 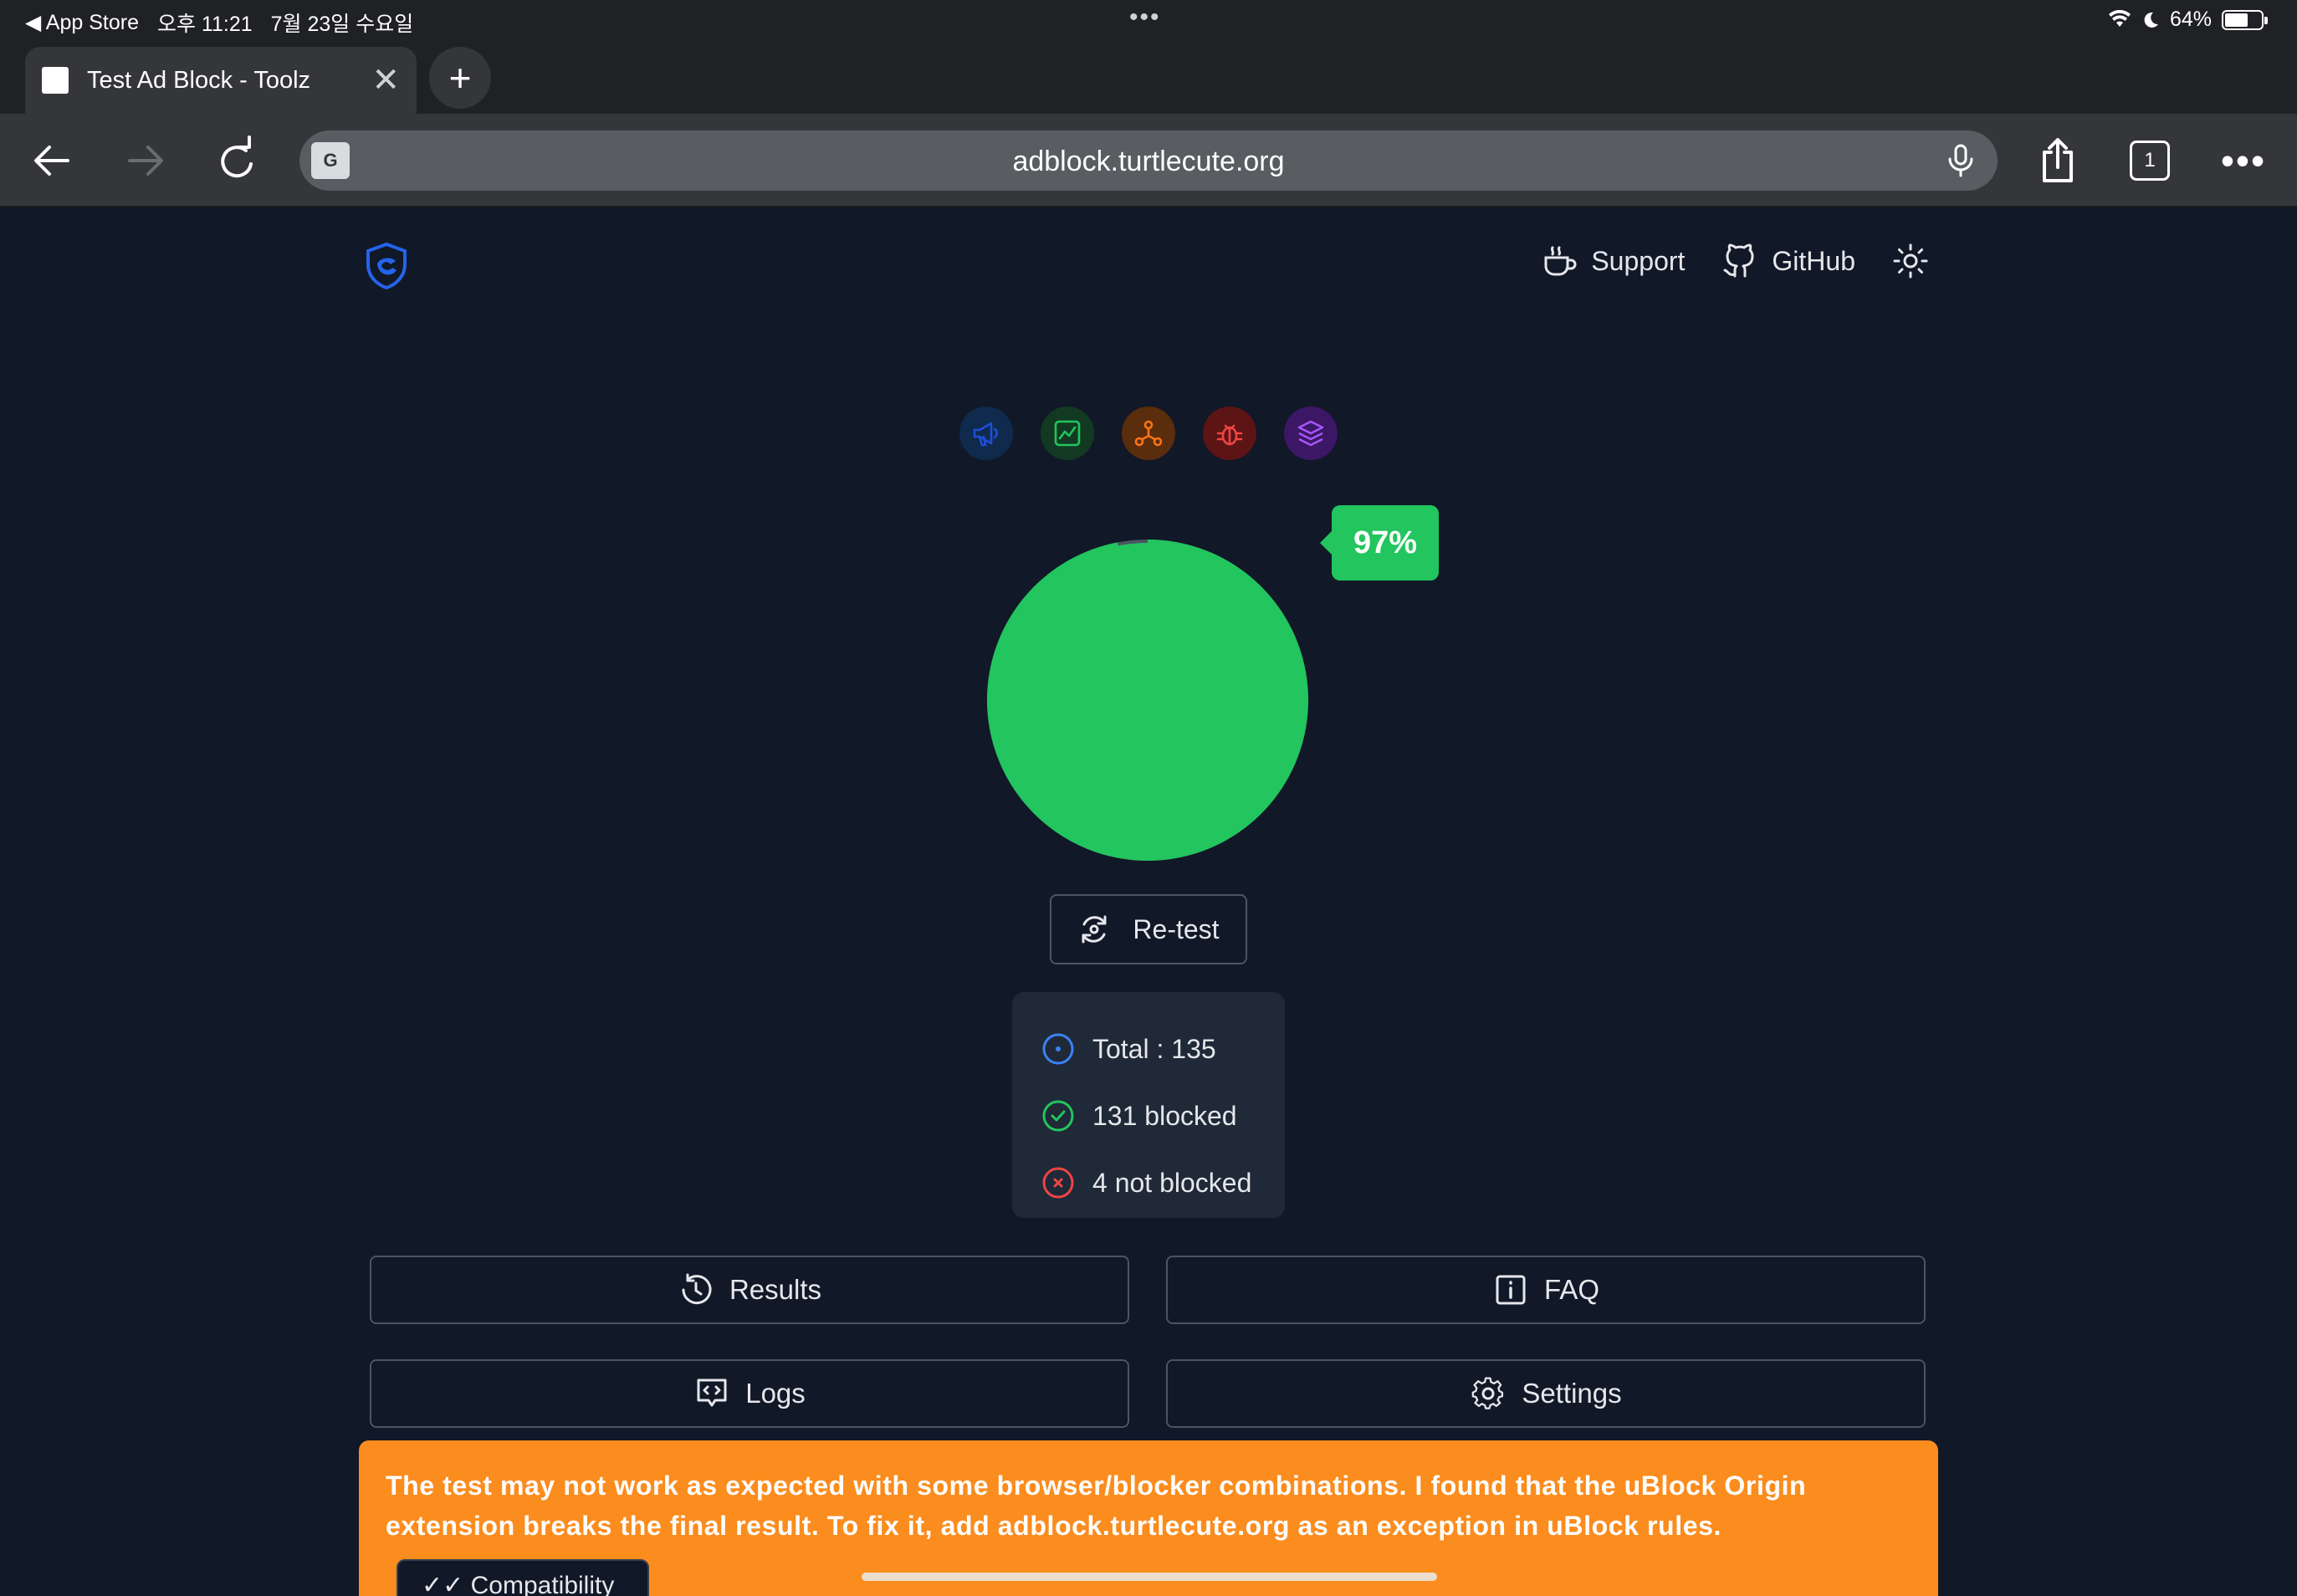 I want to click on gauge-fill, so click(x=1147, y=700).